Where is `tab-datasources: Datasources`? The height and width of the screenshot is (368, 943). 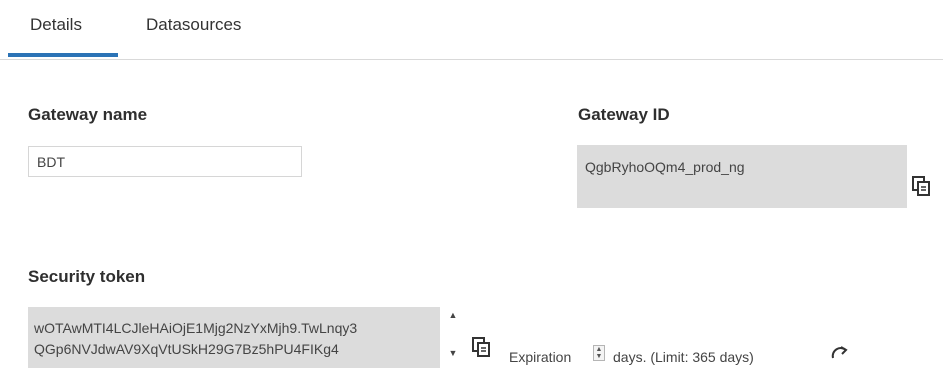 tab-datasources: Datasources is located at coordinates (193, 37).